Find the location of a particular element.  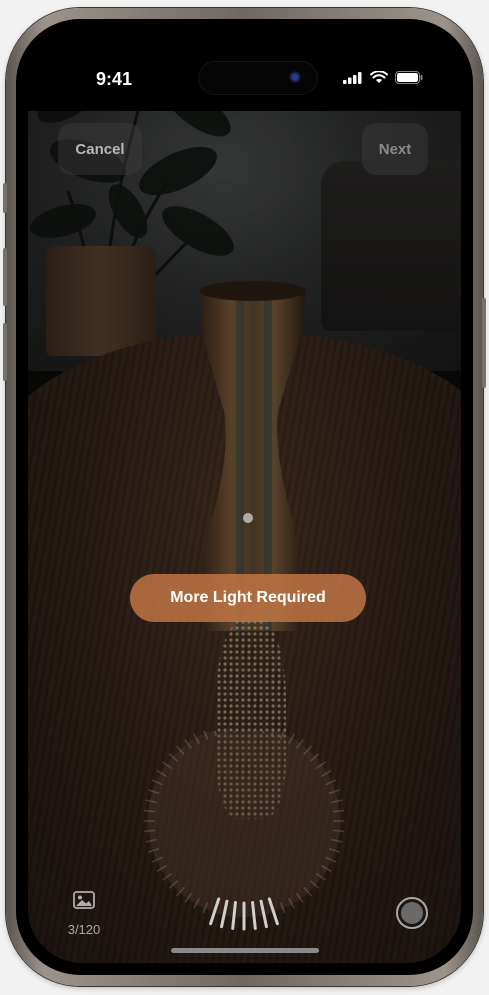

home-indicator is located at coordinates (245, 950).